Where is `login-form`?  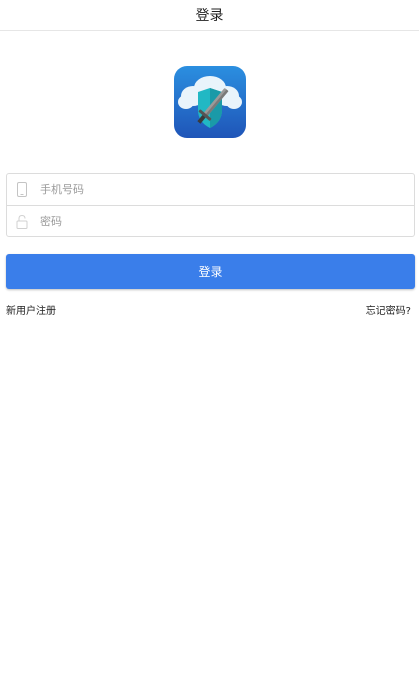
login-form is located at coordinates (210, 205).